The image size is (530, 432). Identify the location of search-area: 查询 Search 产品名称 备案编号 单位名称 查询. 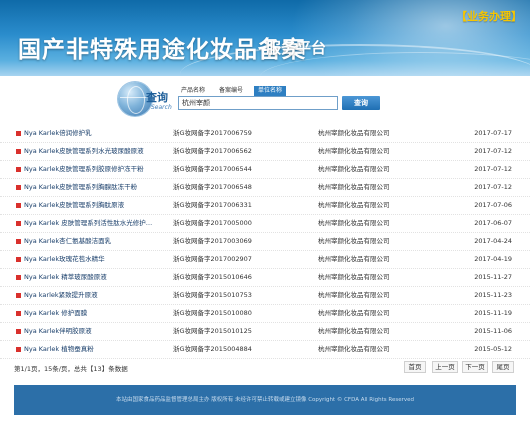
(265, 98).